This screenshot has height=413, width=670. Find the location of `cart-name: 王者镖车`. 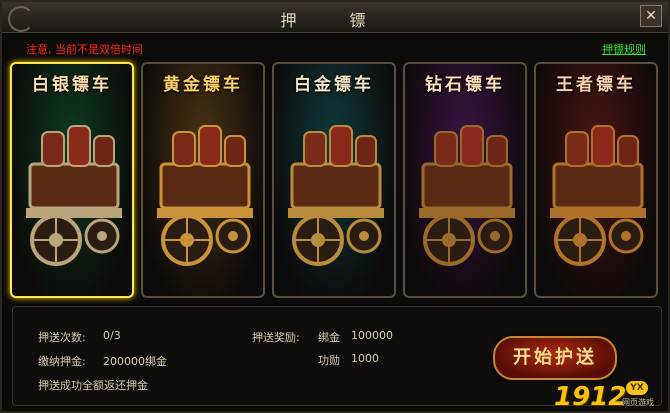

cart-name: 王者镖车 is located at coordinates (596, 85).